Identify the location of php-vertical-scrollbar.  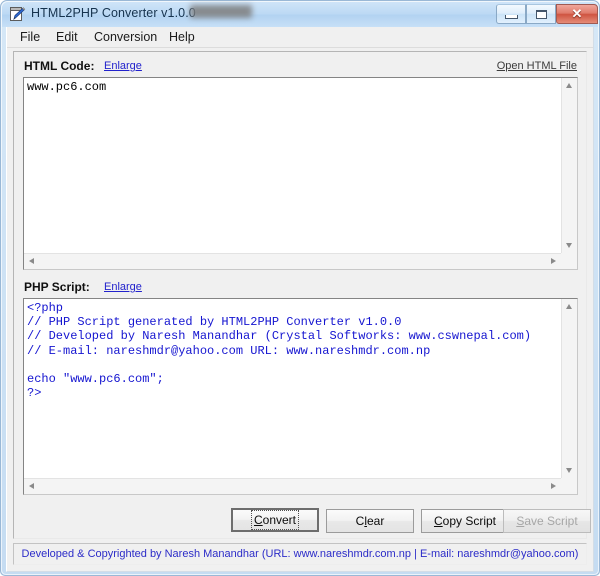
(569, 388).